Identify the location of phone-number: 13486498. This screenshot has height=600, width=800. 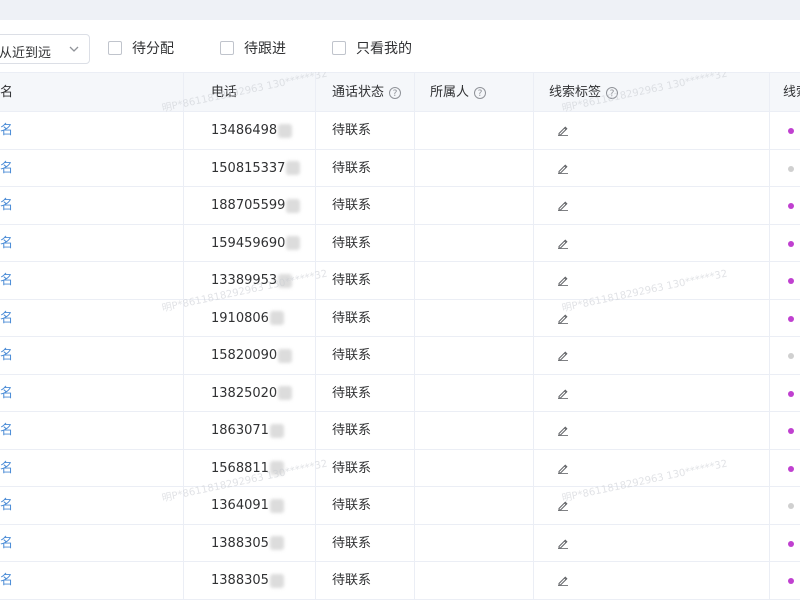
(244, 130).